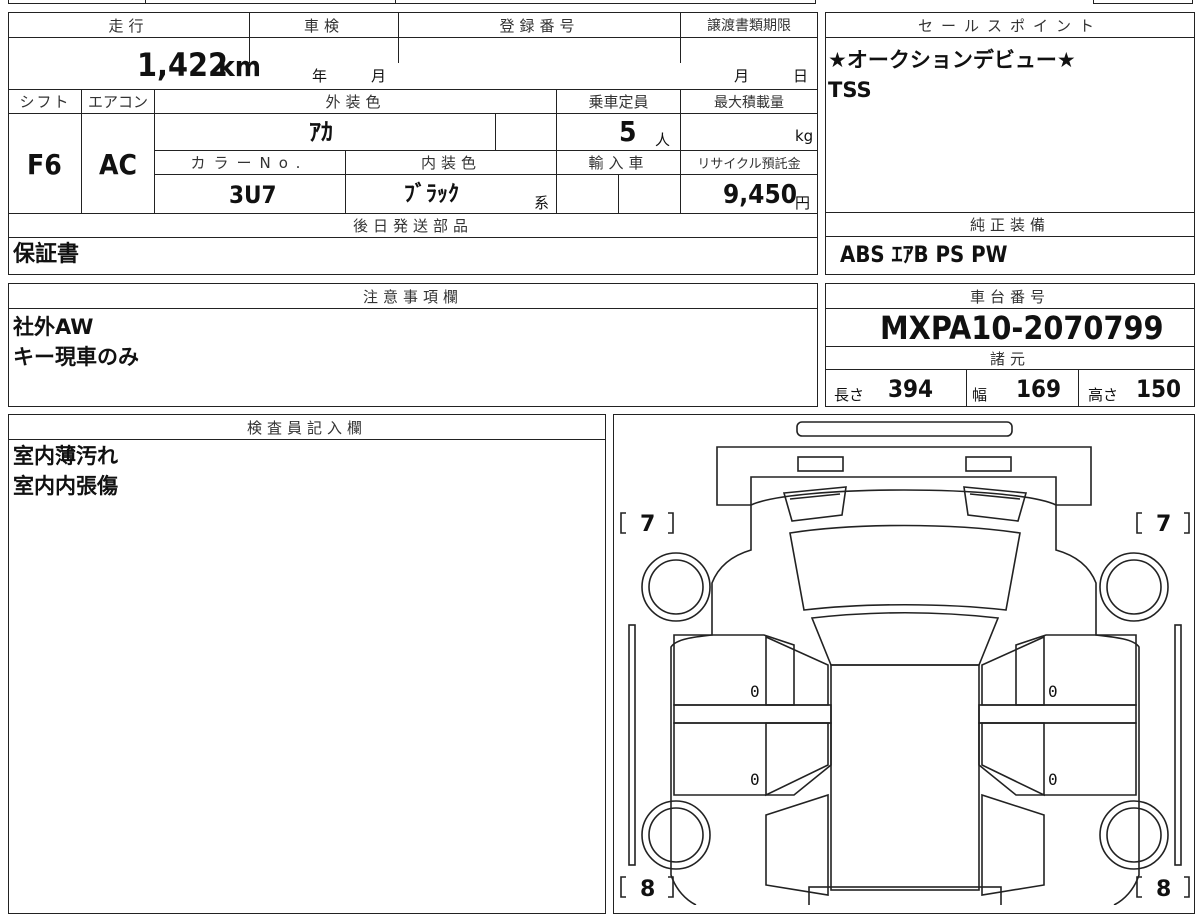 The height and width of the screenshot is (914, 1200). I want to click on notes-header: 注意事項欄, so click(413, 296).